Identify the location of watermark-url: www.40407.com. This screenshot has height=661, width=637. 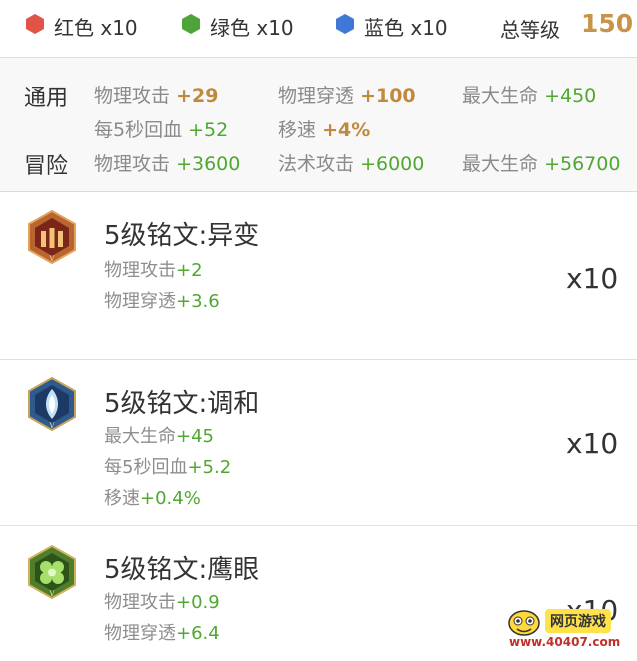
(565, 642).